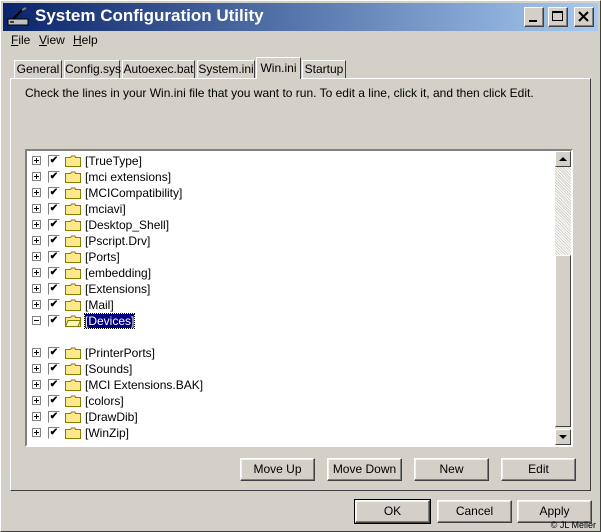 The width and height of the screenshot is (601, 532). I want to click on menu-help-label: elp, so click(89, 40).